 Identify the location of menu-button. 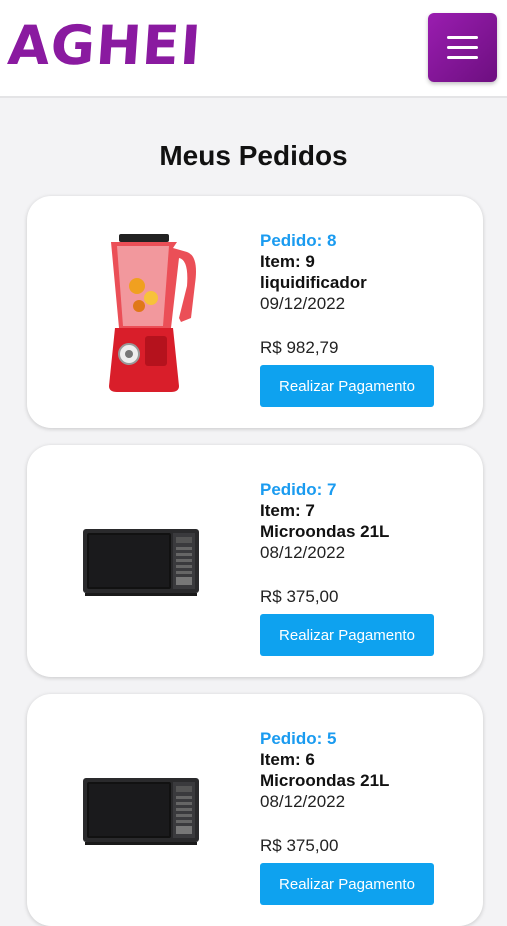
(462, 47).